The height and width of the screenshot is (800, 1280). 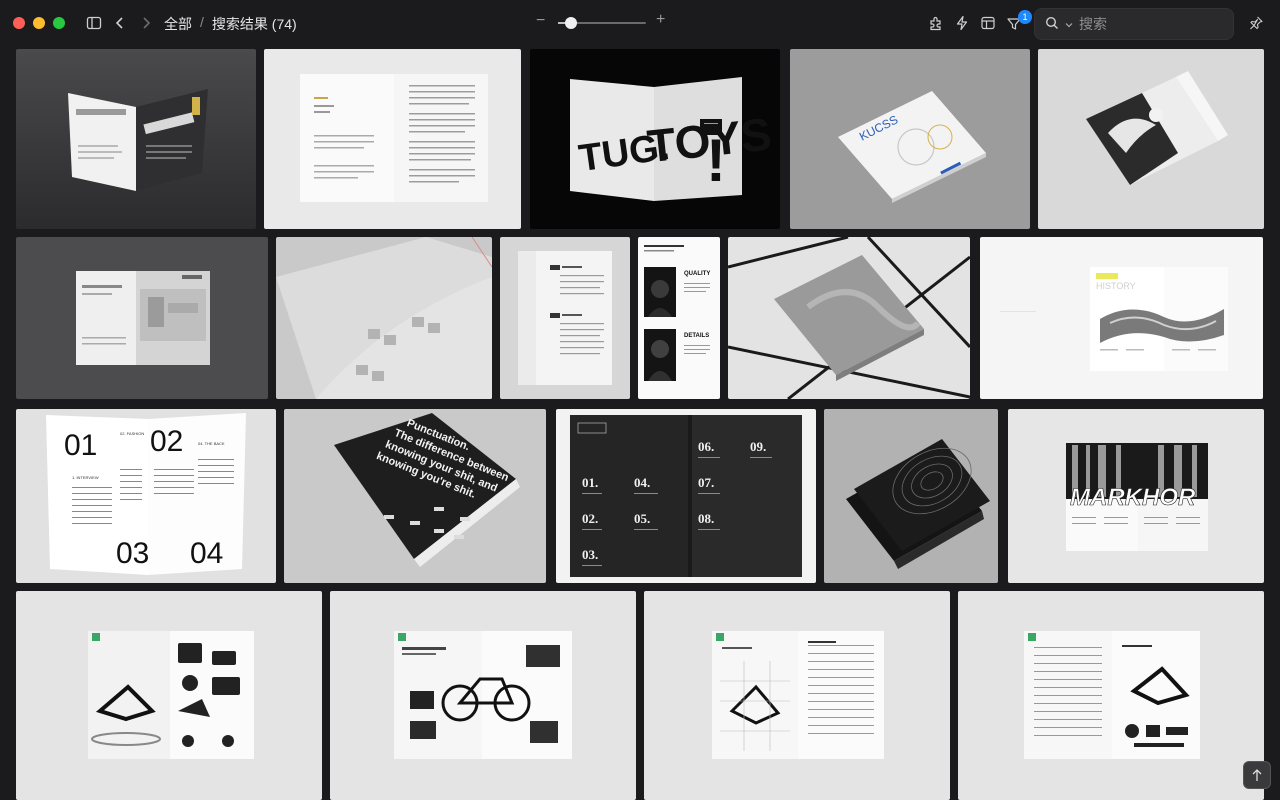 What do you see at coordinates (1069, 24) in the screenshot?
I see `chevron-down-icon` at bounding box center [1069, 24].